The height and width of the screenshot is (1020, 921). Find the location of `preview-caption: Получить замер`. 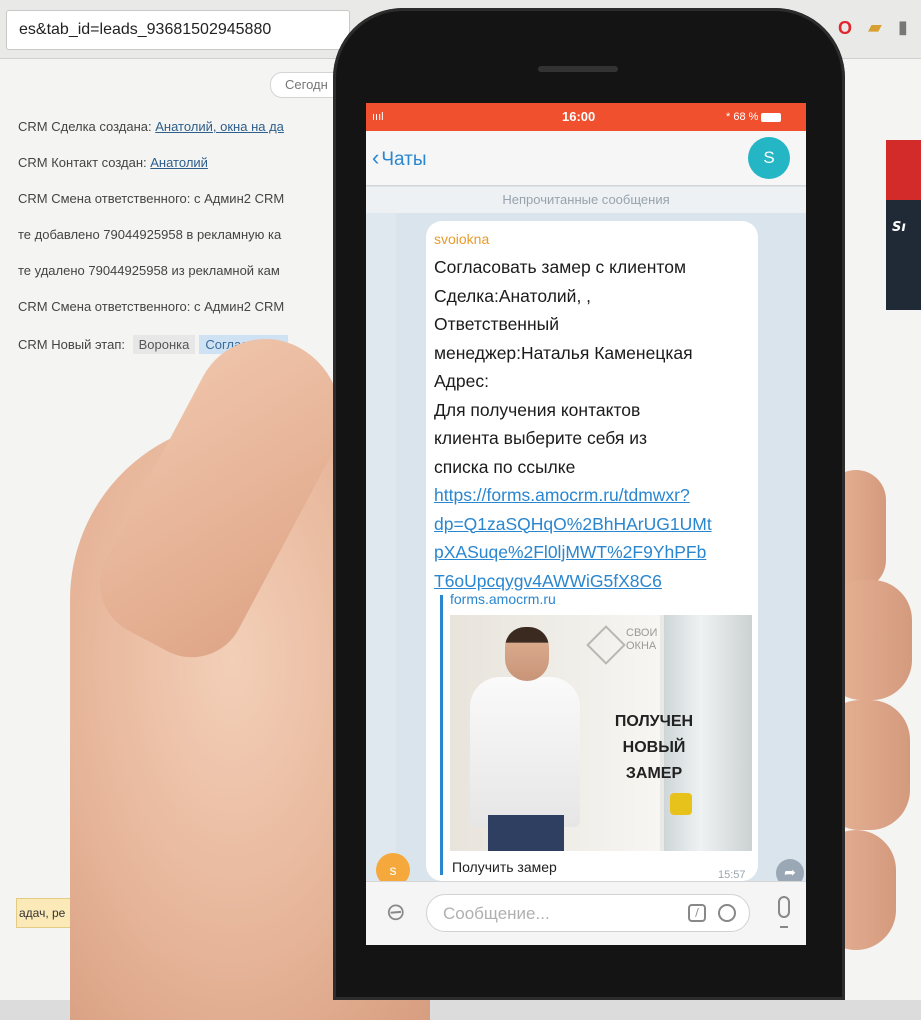

preview-caption: Получить замер is located at coordinates (504, 867).